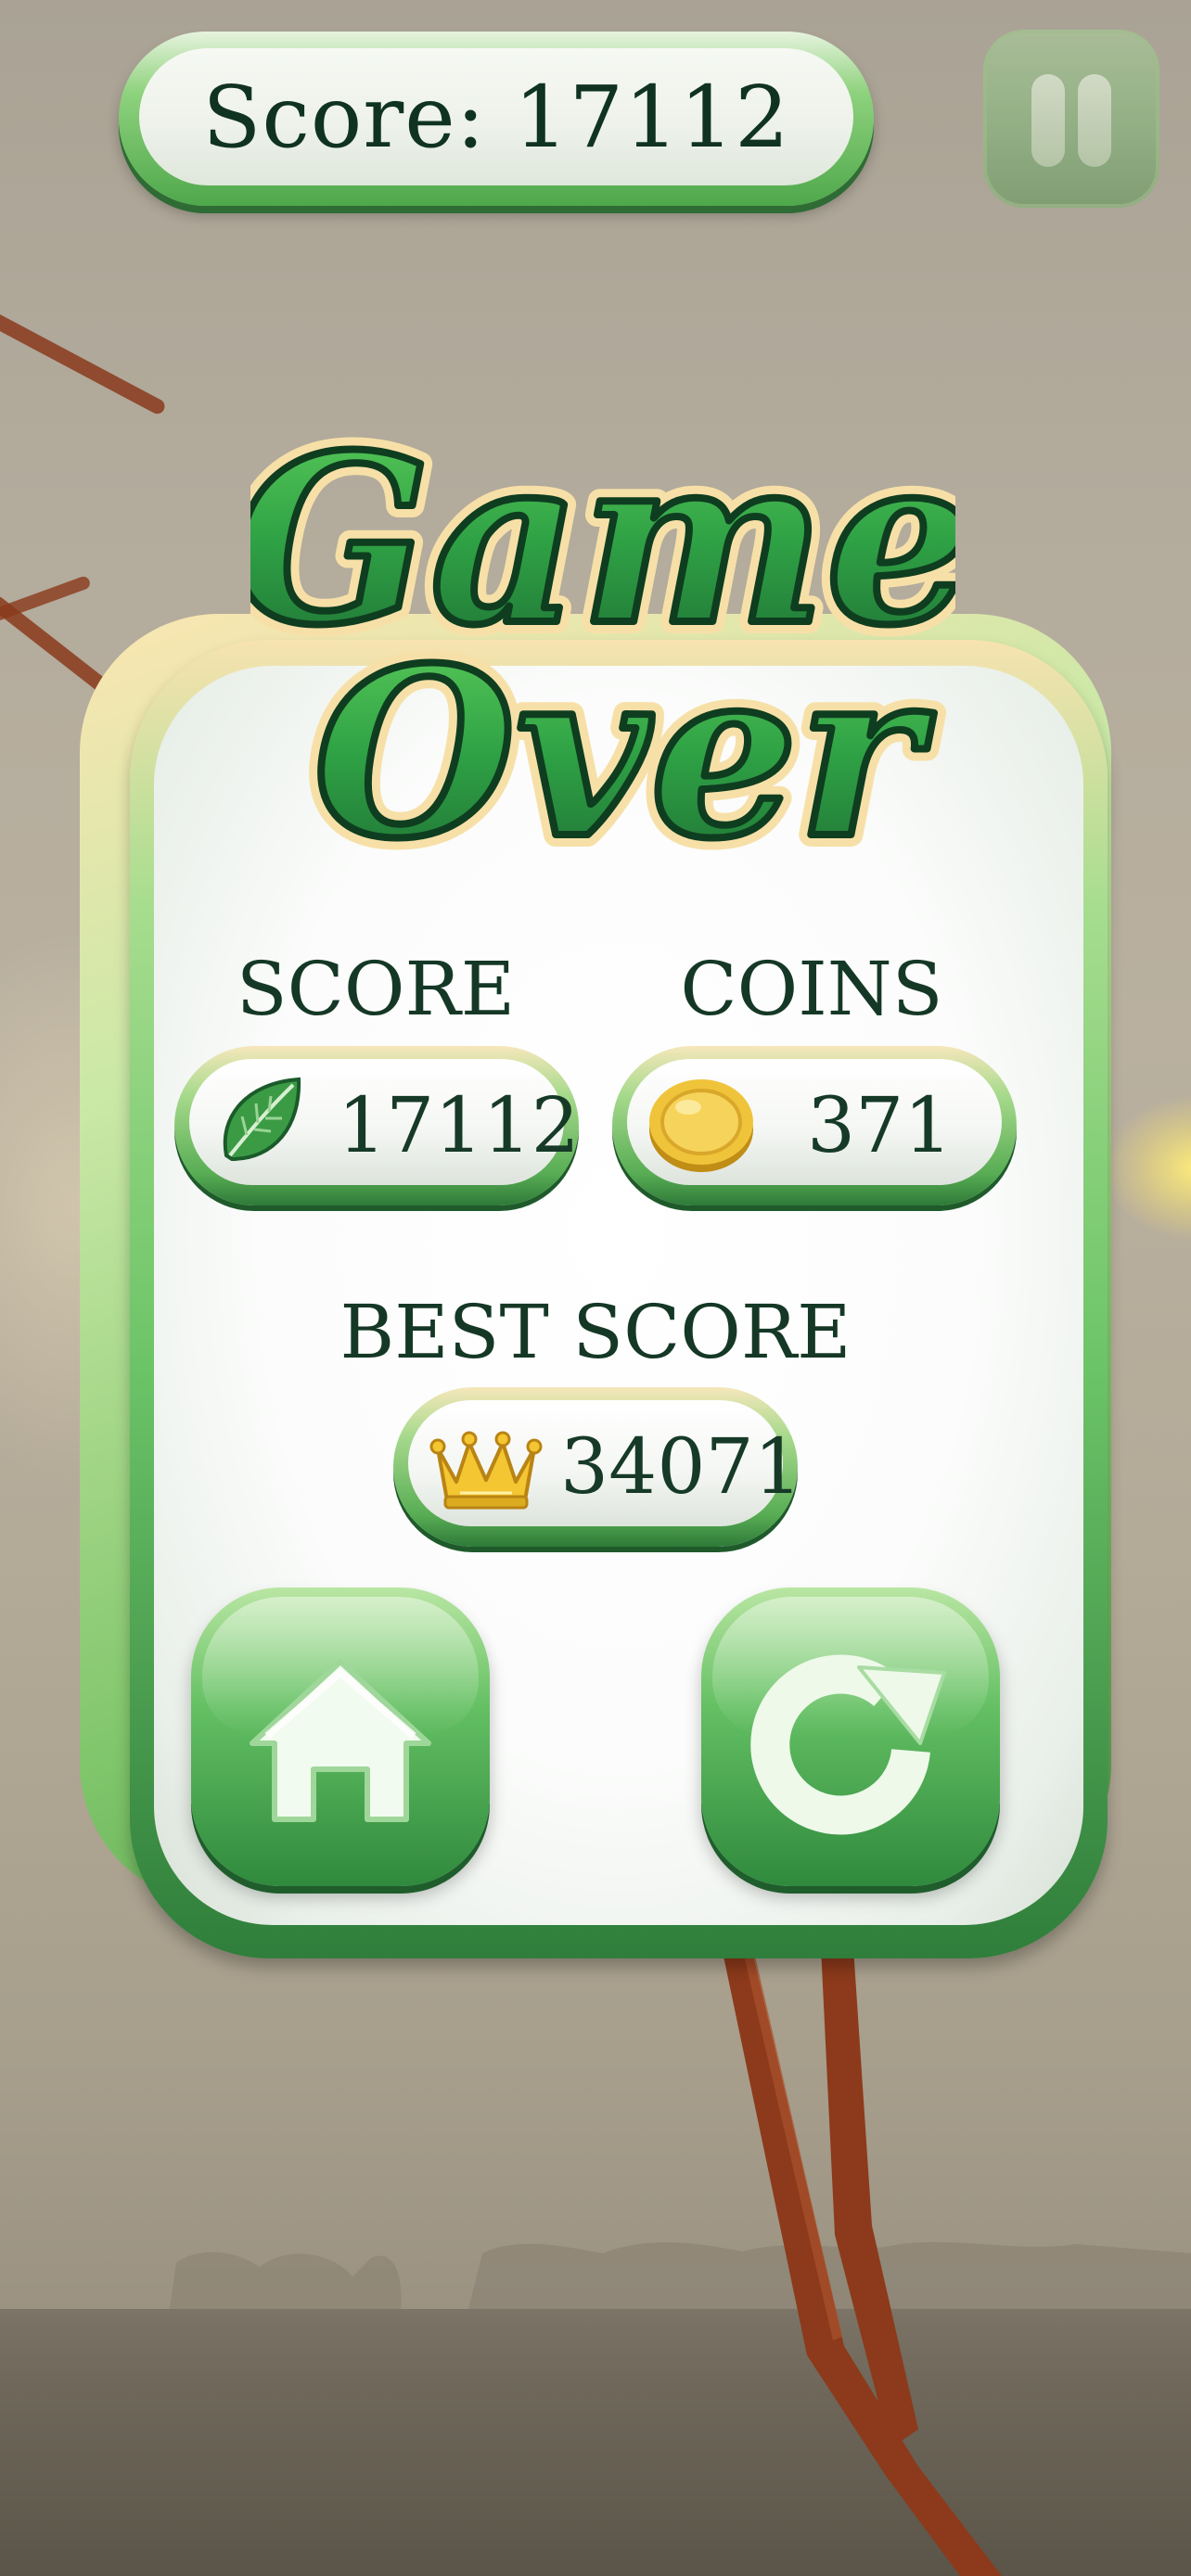  I want to click on leaf-icon, so click(262, 1119).